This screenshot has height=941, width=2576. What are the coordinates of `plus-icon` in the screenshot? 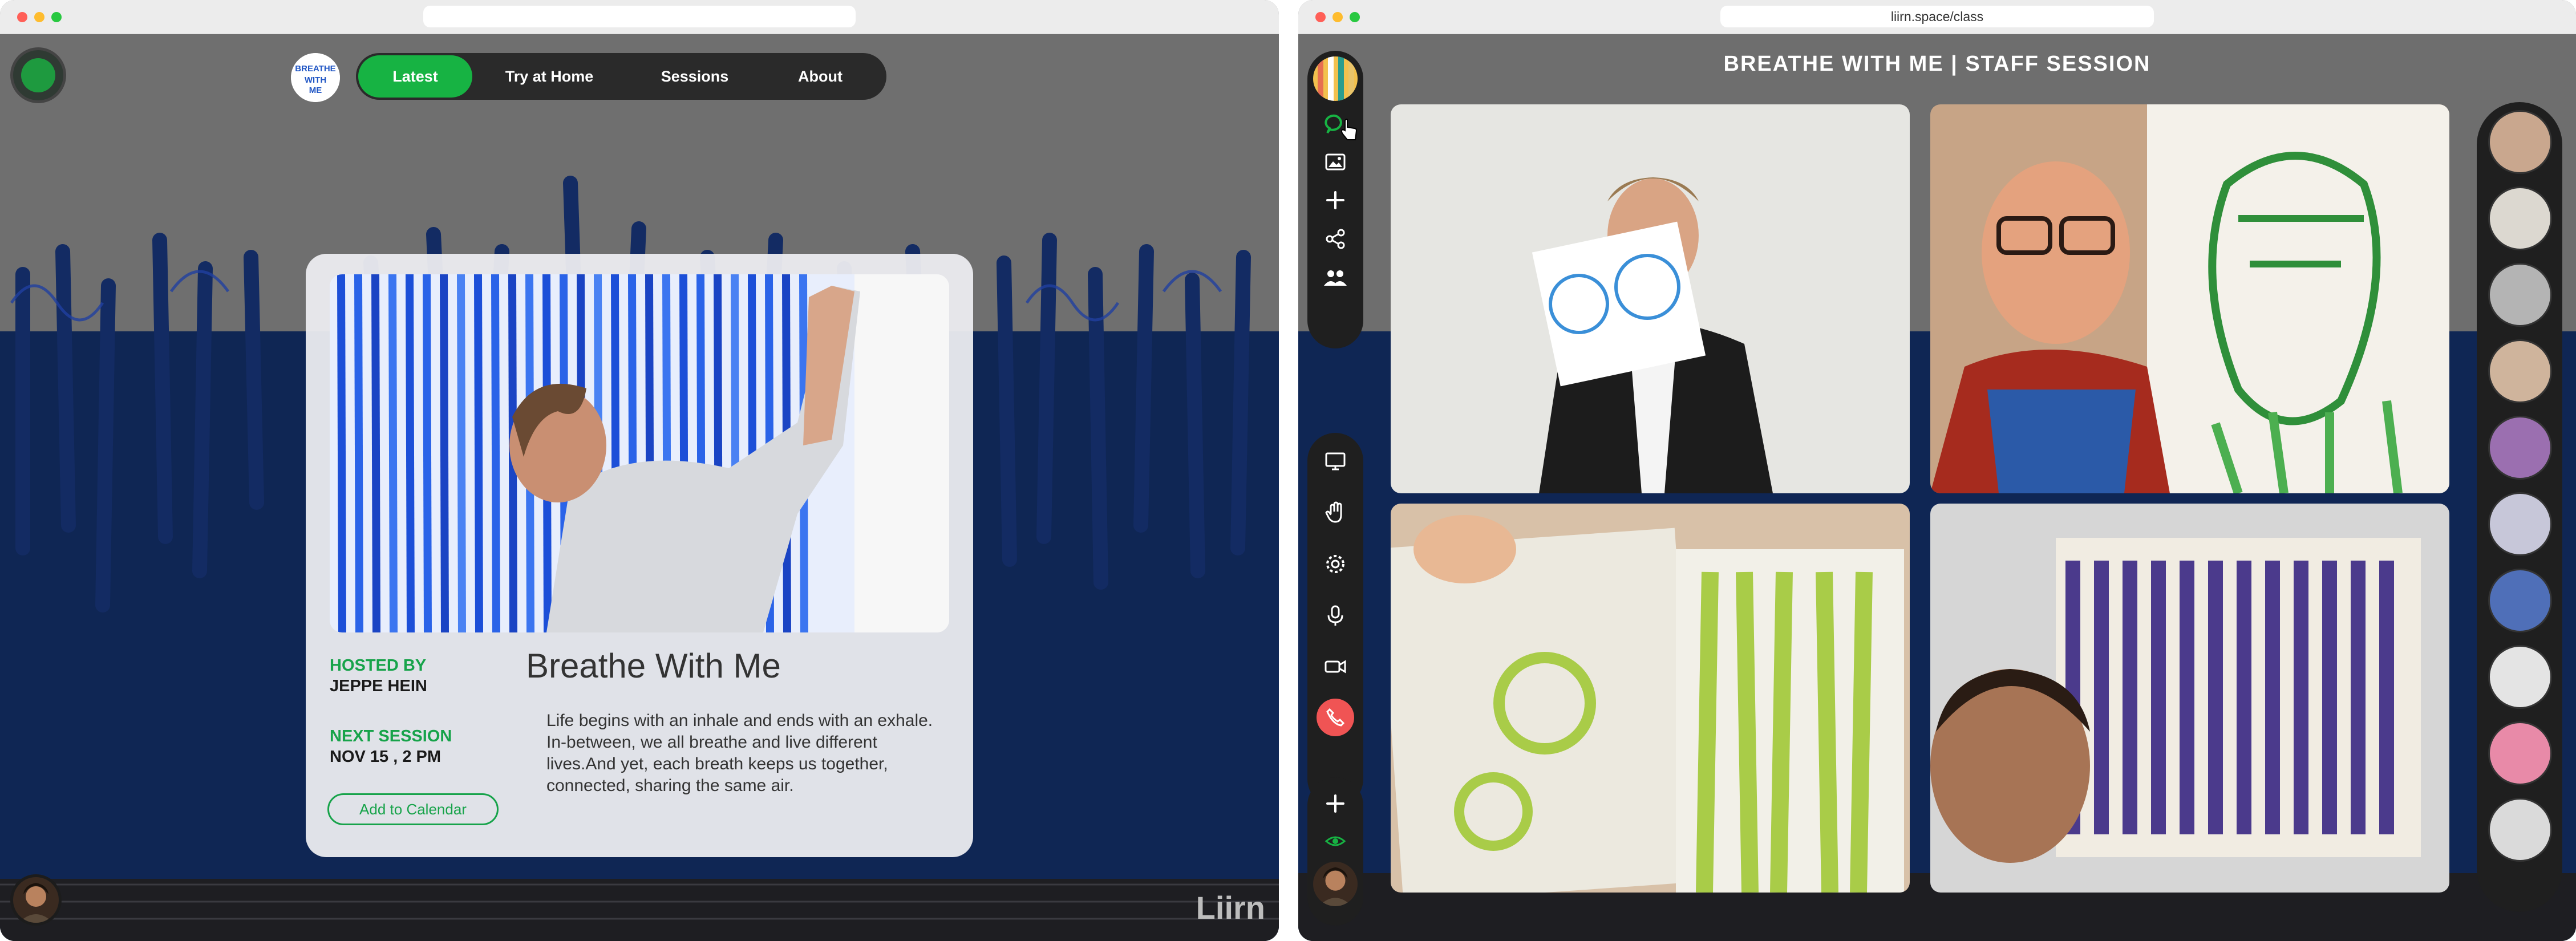 It's located at (1335, 200).